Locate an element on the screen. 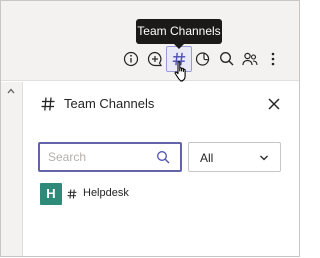  chevron-up-icon is located at coordinates (11, 91).